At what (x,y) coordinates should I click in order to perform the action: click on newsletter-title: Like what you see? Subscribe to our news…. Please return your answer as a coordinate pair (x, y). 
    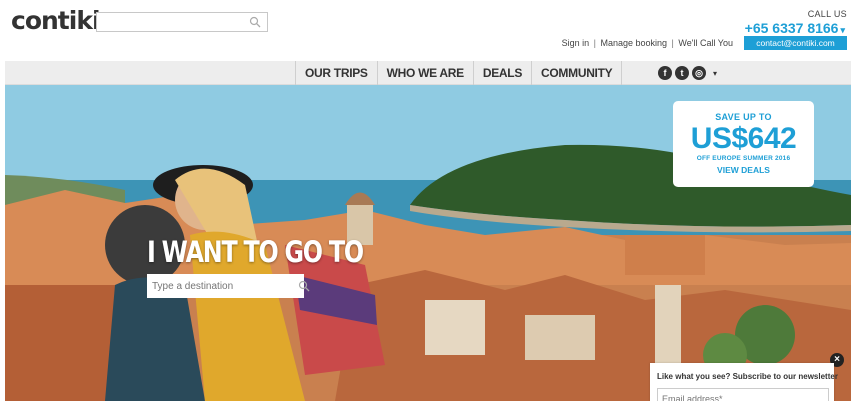
    Looking at the image, I should click on (747, 376).